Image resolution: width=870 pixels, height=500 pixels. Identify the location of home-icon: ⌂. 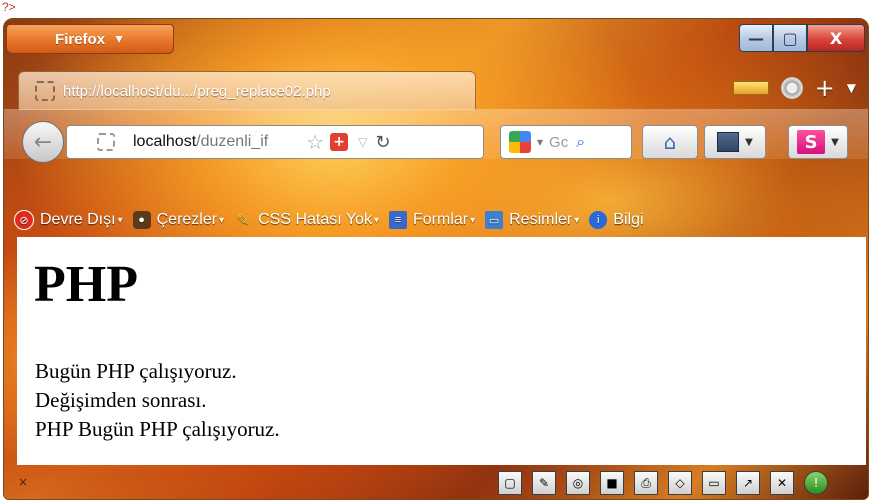
(670, 142).